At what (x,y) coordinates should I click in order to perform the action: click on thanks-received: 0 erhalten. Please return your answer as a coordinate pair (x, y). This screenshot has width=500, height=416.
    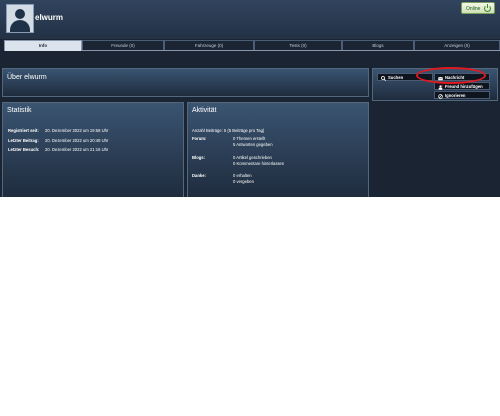
    Looking at the image, I should click on (242, 175).